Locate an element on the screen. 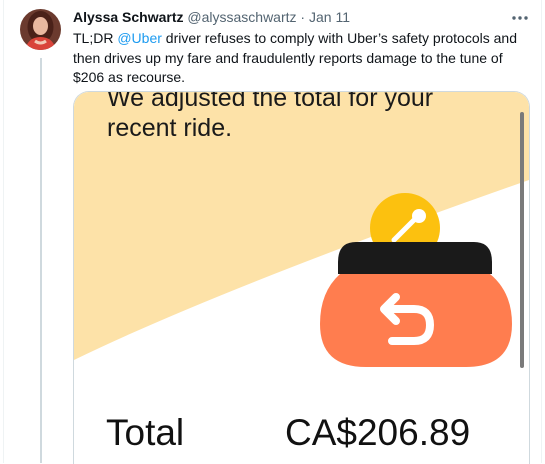 The width and height of the screenshot is (545, 464). avatar is located at coordinates (40, 29).